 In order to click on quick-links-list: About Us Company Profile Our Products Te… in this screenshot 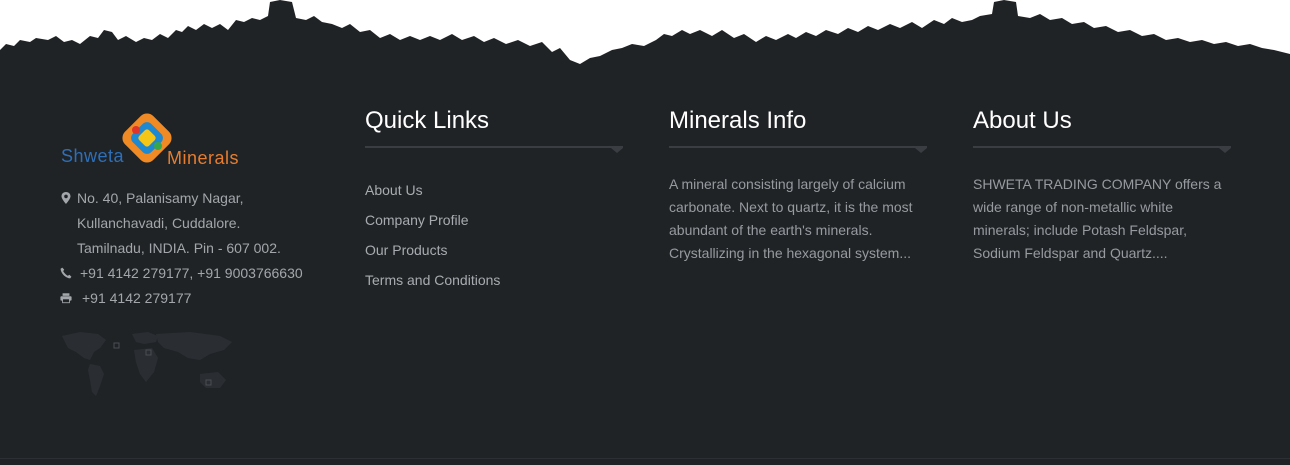, I will do `click(494, 235)`.